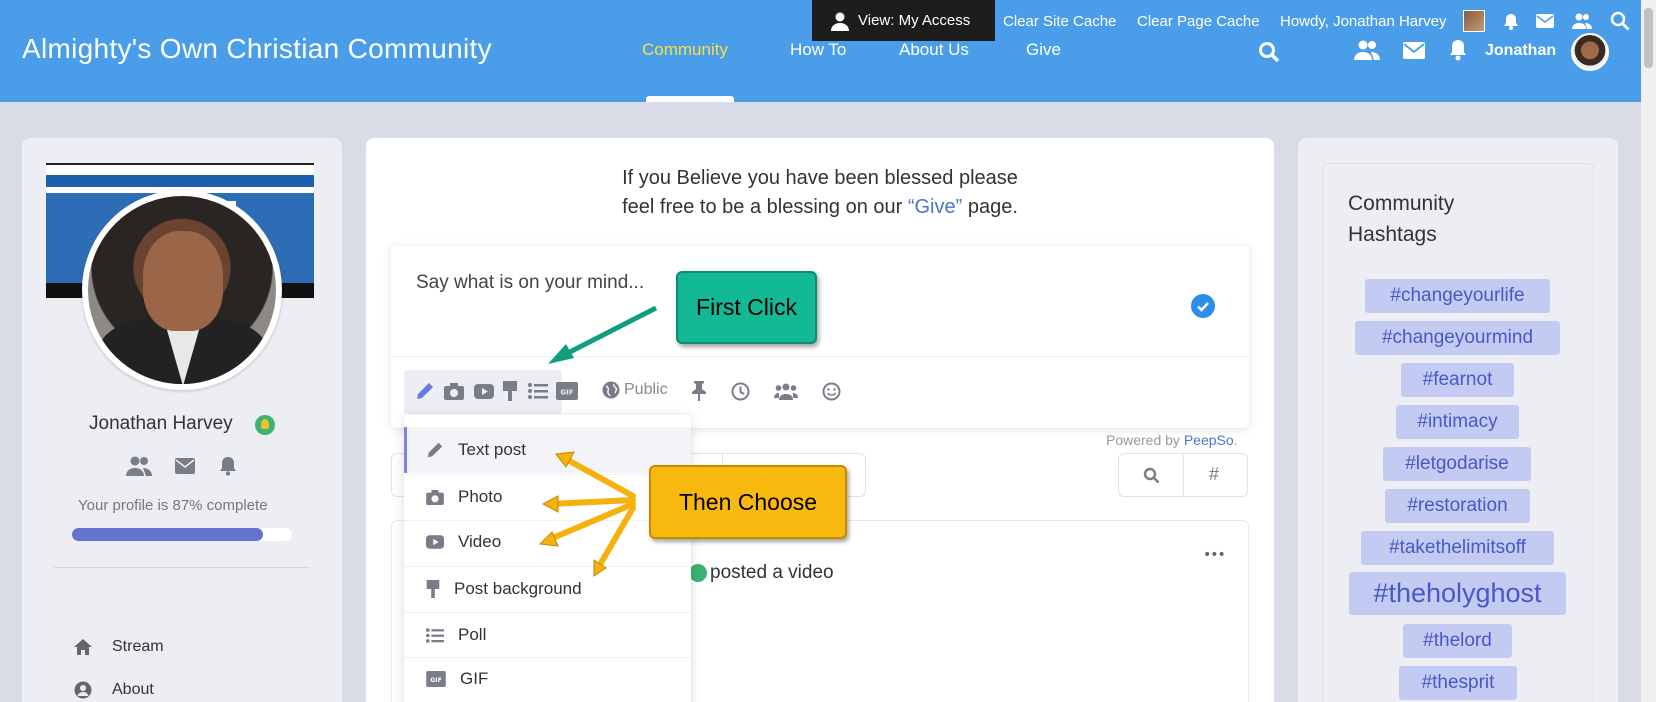 This screenshot has width=1656, height=702. Describe the element at coordinates (133, 689) in the screenshot. I see `sidebar-item-label: About` at that location.